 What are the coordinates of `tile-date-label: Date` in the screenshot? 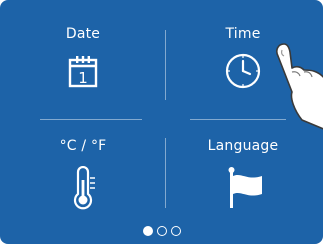 It's located at (83, 34).